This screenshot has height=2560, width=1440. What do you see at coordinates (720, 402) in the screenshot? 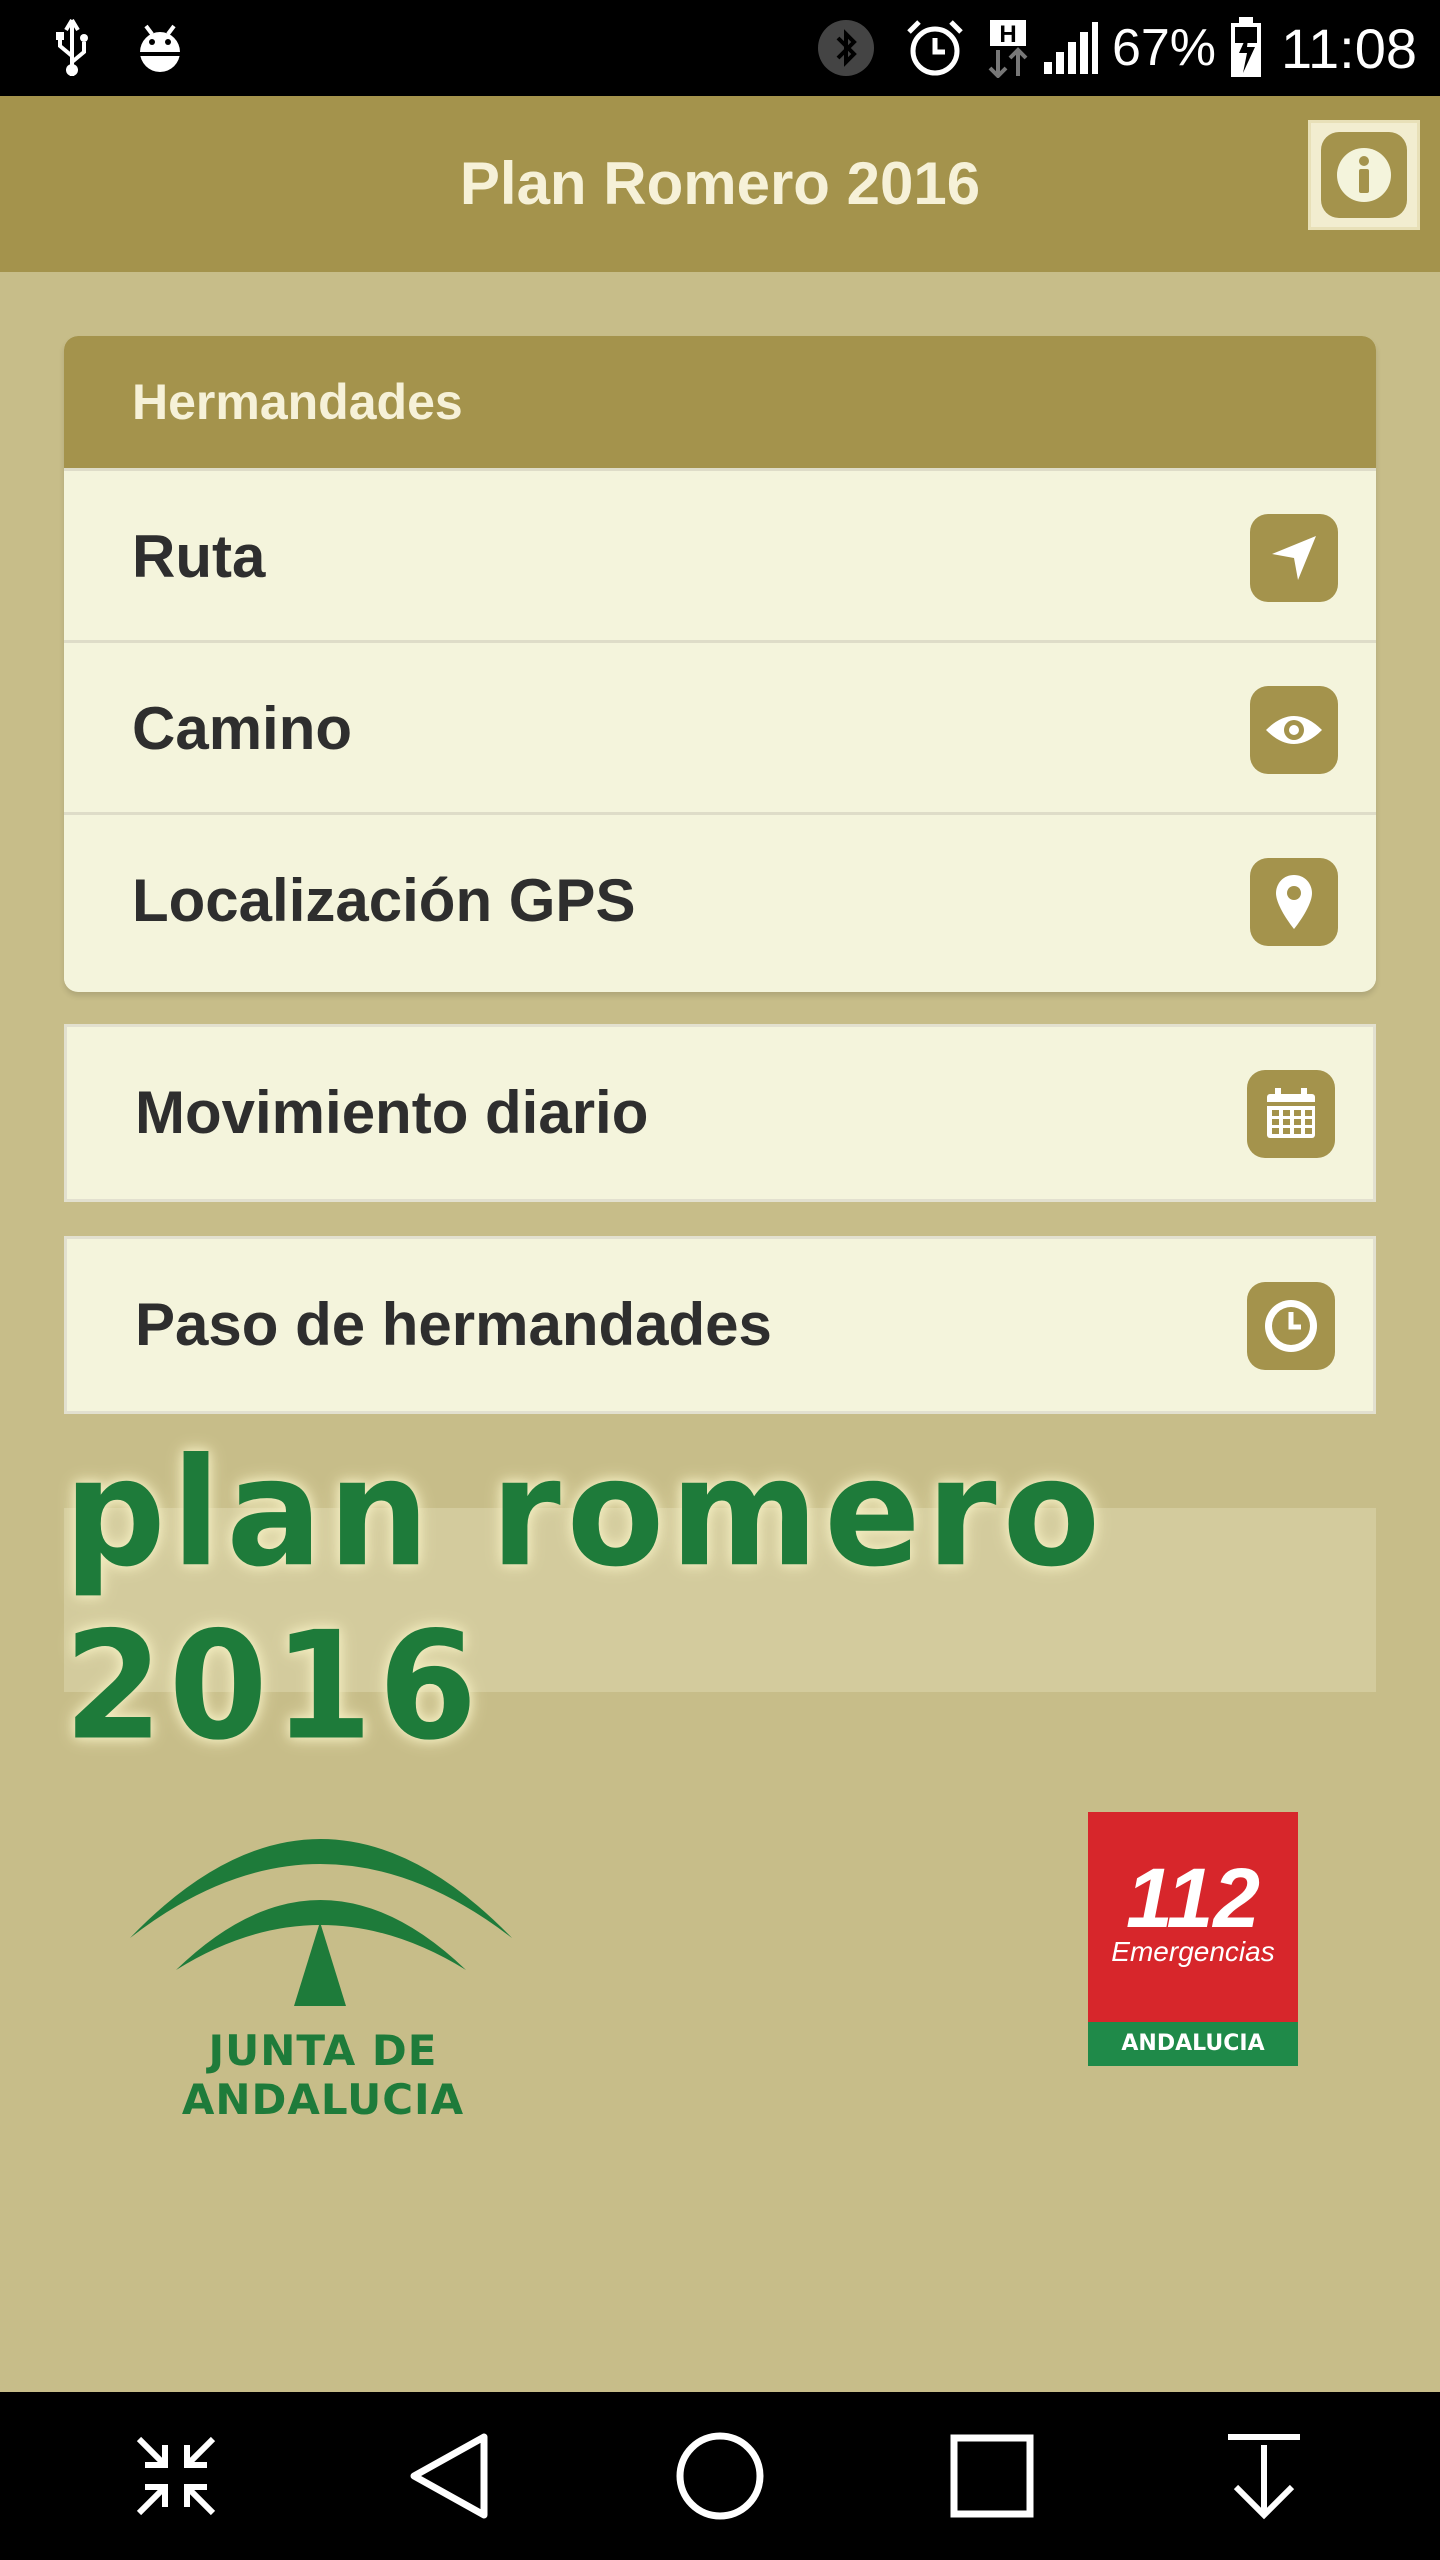
I see `hermandades-header: Hermandades` at bounding box center [720, 402].